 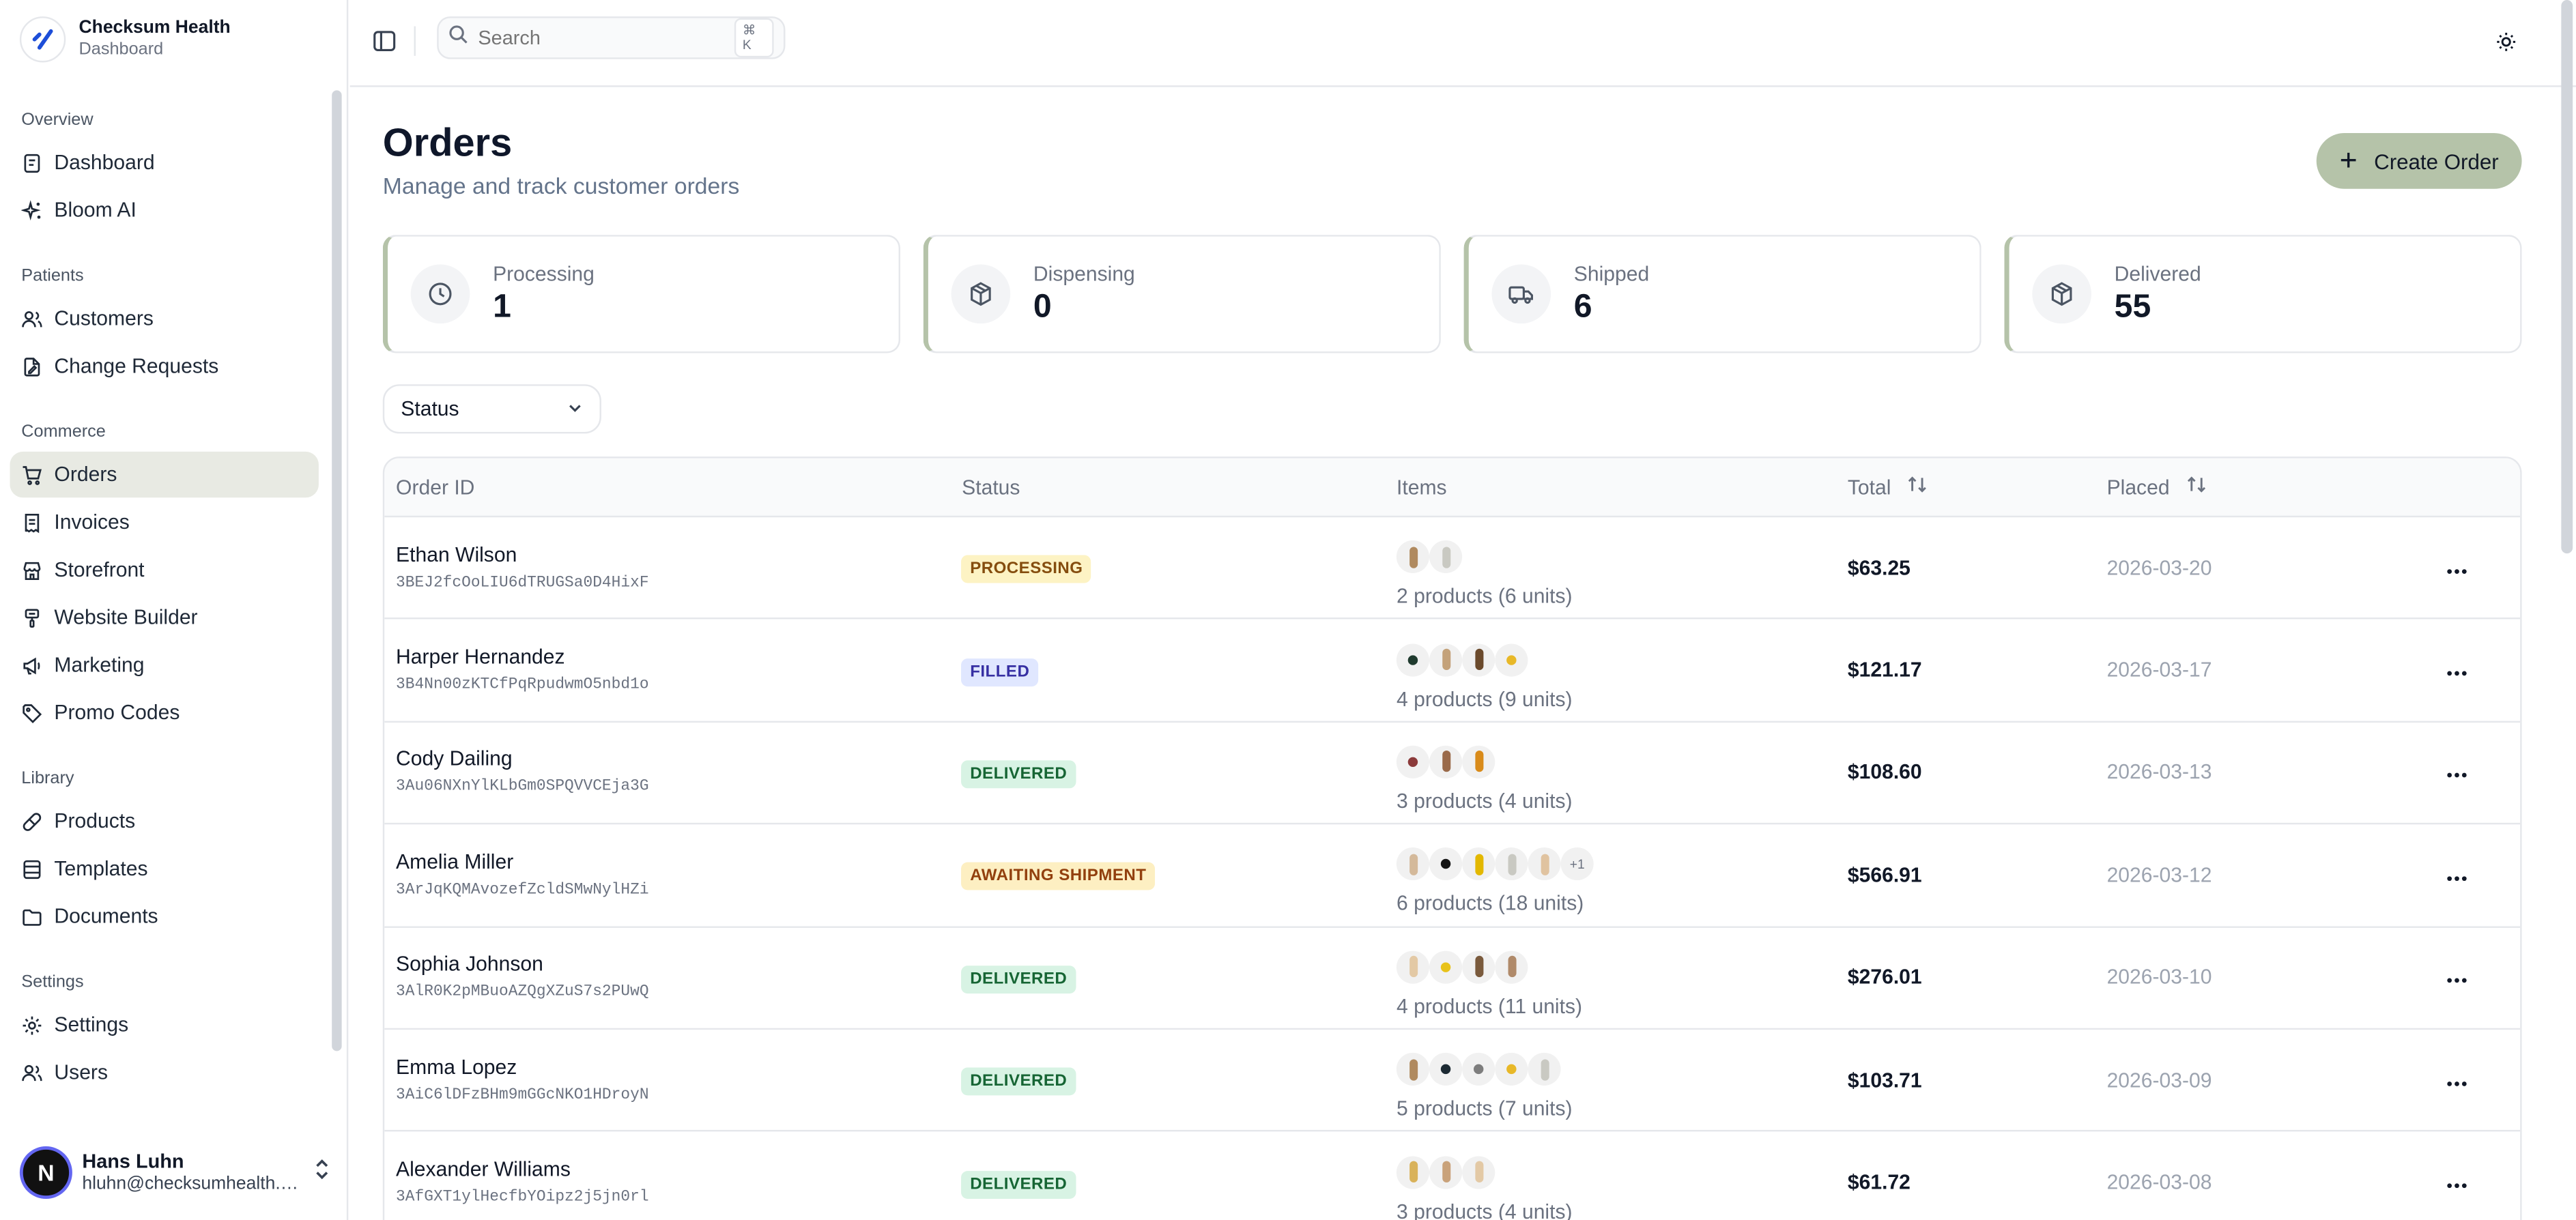 What do you see at coordinates (106, 916) in the screenshot?
I see `sidebar-item-label: Documents` at bounding box center [106, 916].